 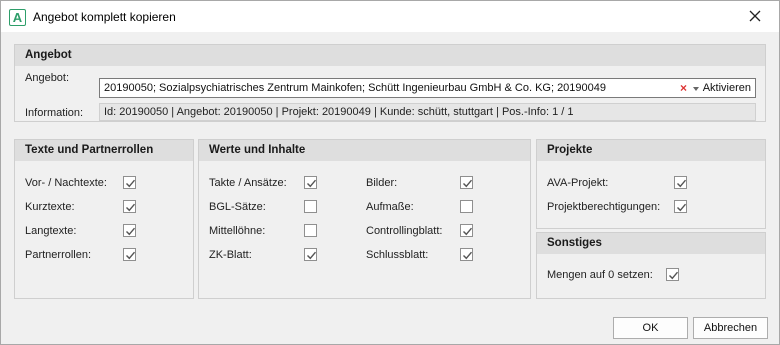 What do you see at coordinates (129, 182) in the screenshot?
I see `vor-nachtexte-checkbox` at bounding box center [129, 182].